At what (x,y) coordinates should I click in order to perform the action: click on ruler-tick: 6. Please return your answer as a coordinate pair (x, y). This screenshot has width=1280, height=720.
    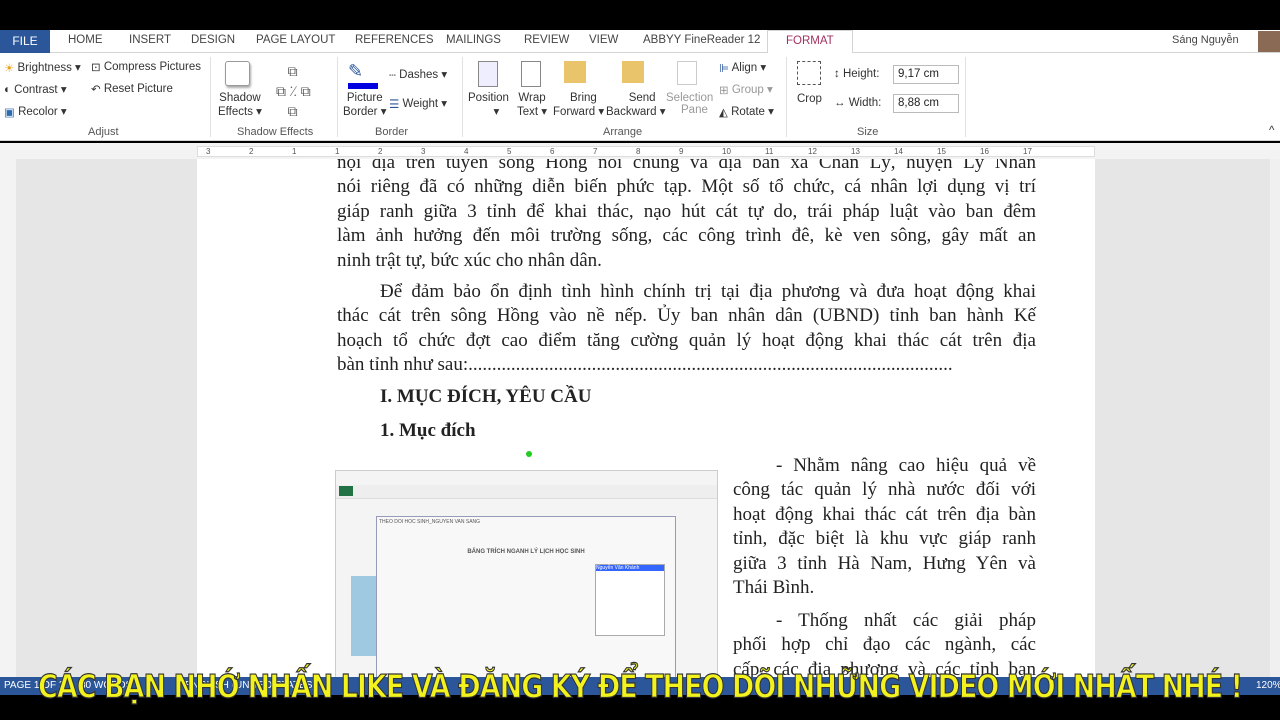
    Looking at the image, I should click on (552, 151).